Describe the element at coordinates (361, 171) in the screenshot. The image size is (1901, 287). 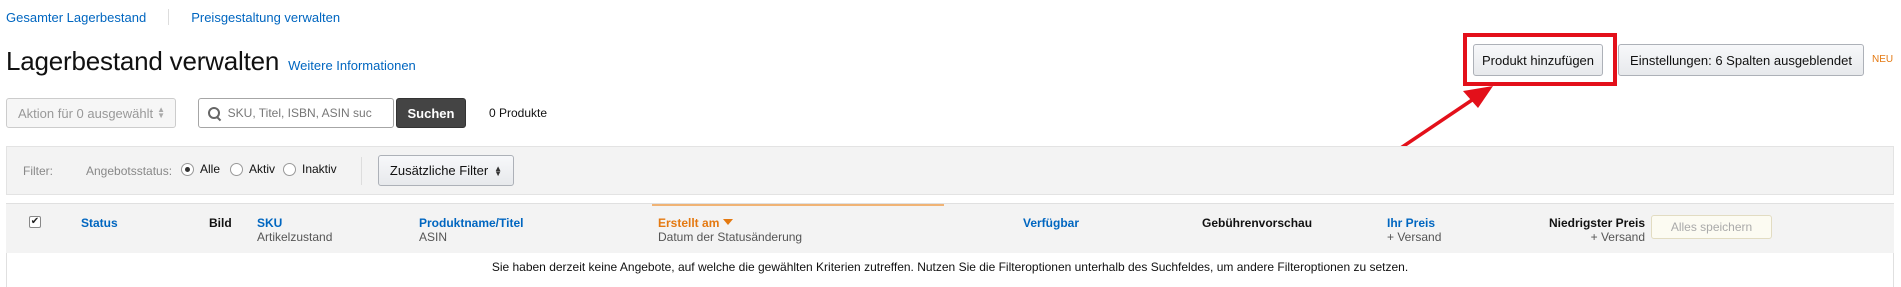
I see `filter-divider` at that location.